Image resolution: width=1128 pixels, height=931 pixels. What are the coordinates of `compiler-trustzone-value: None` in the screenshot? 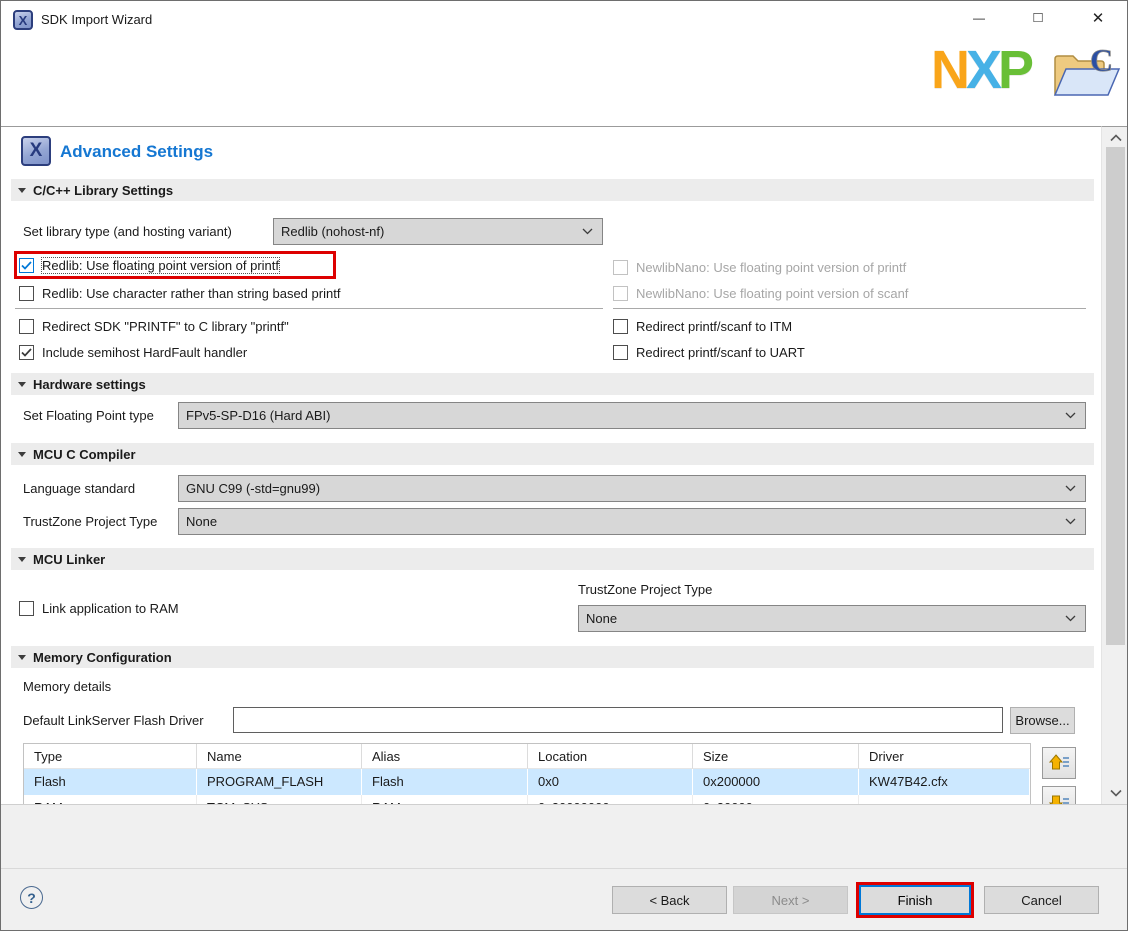 It's located at (202, 521).